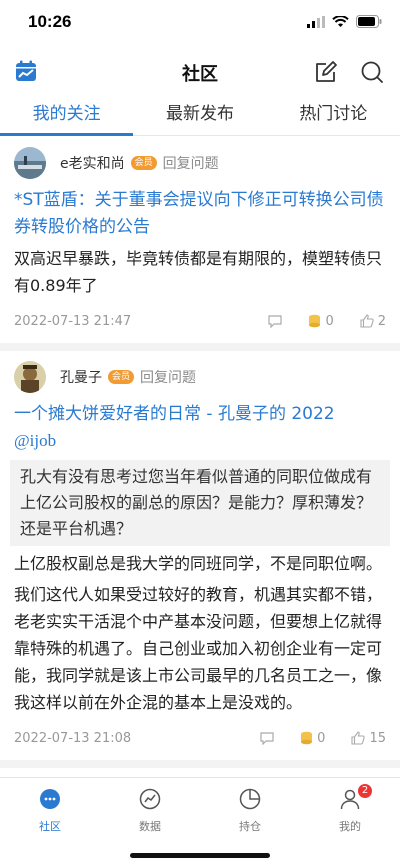 The height and width of the screenshot is (866, 400). Describe the element at coordinates (50, 826) in the screenshot. I see `tabbar-label: 社区` at that location.